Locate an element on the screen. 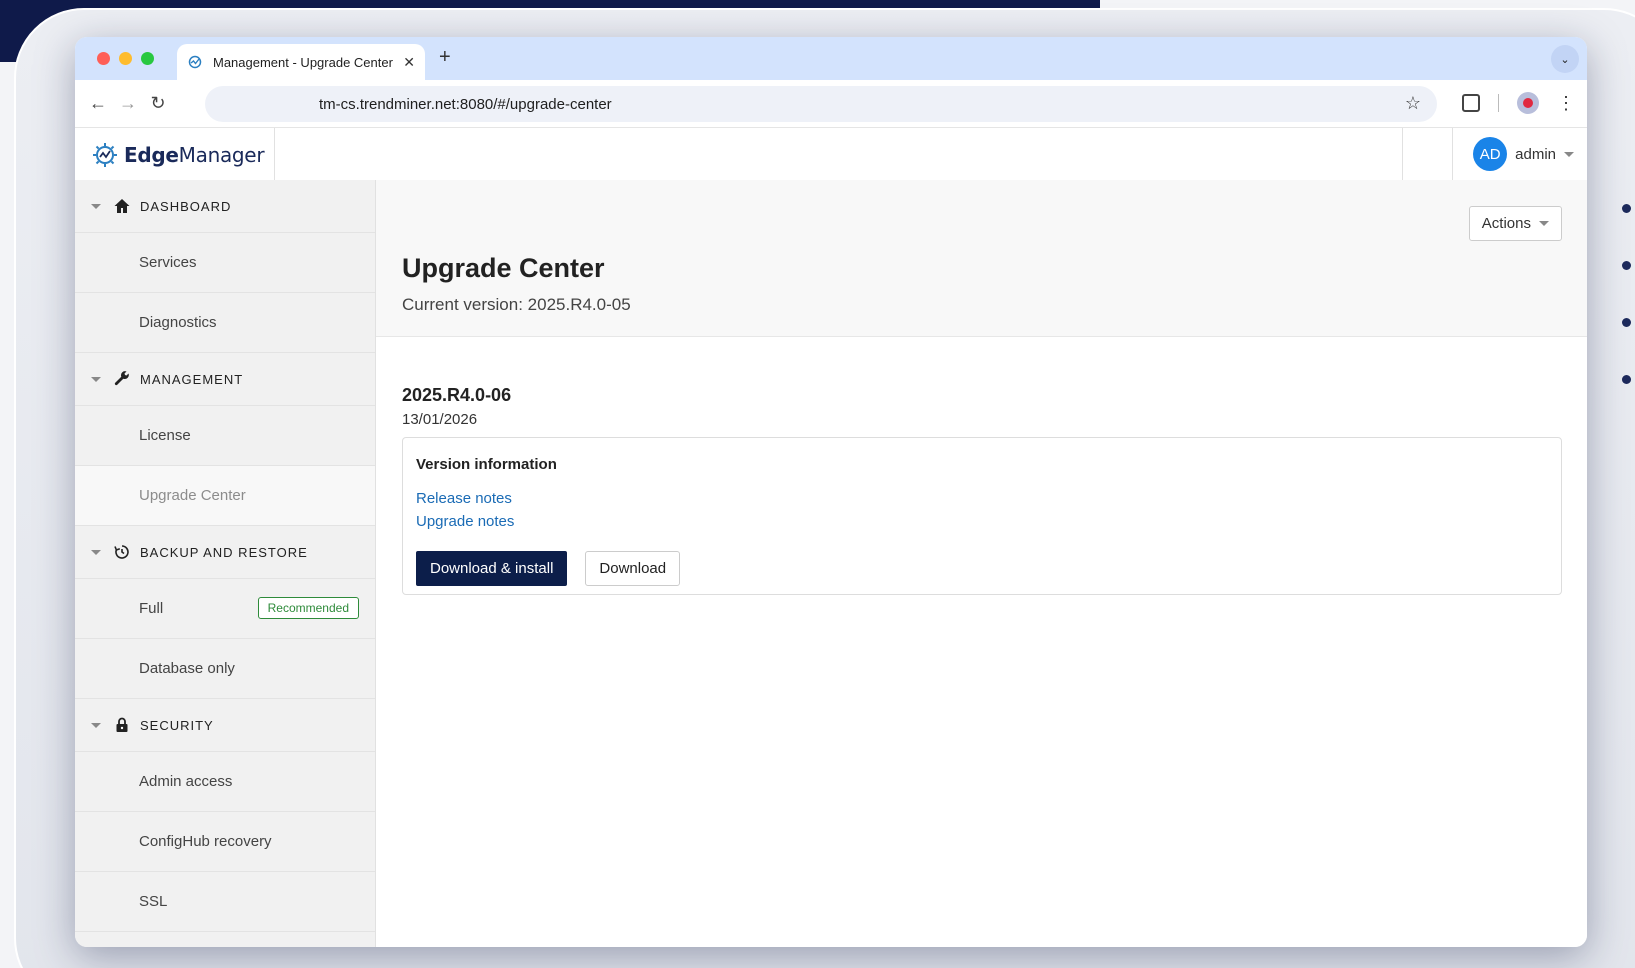 The image size is (1635, 968). sidebar-item-label: SSL is located at coordinates (153, 901).